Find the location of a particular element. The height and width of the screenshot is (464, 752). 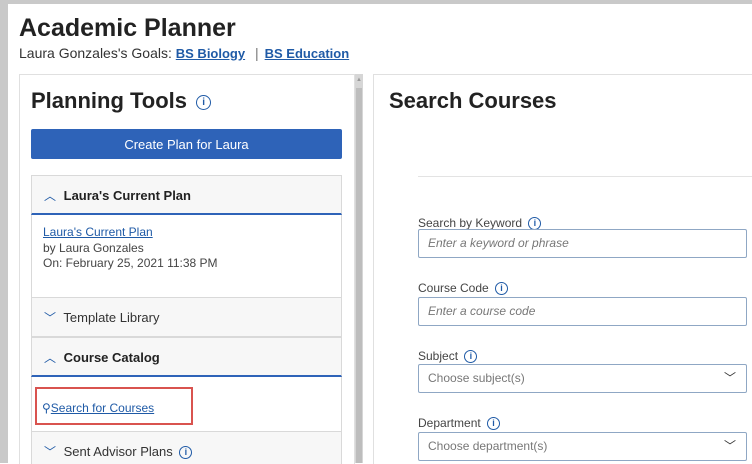

scrollbar-thumb is located at coordinates (359, 275).